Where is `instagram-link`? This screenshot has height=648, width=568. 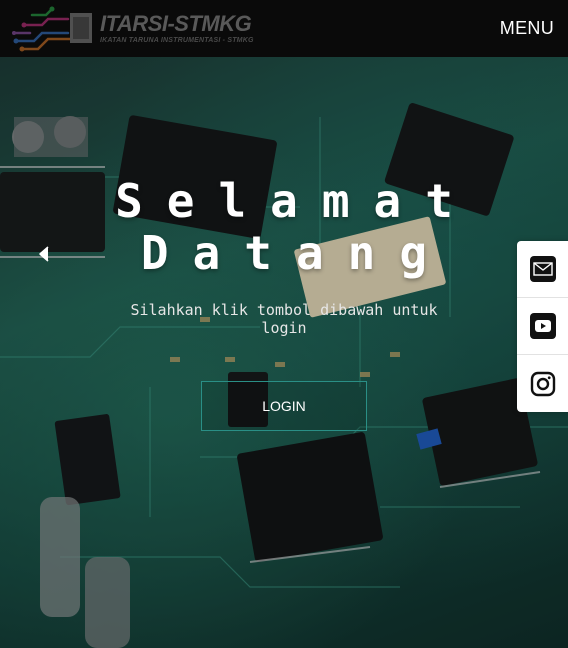 instagram-link is located at coordinates (542, 383).